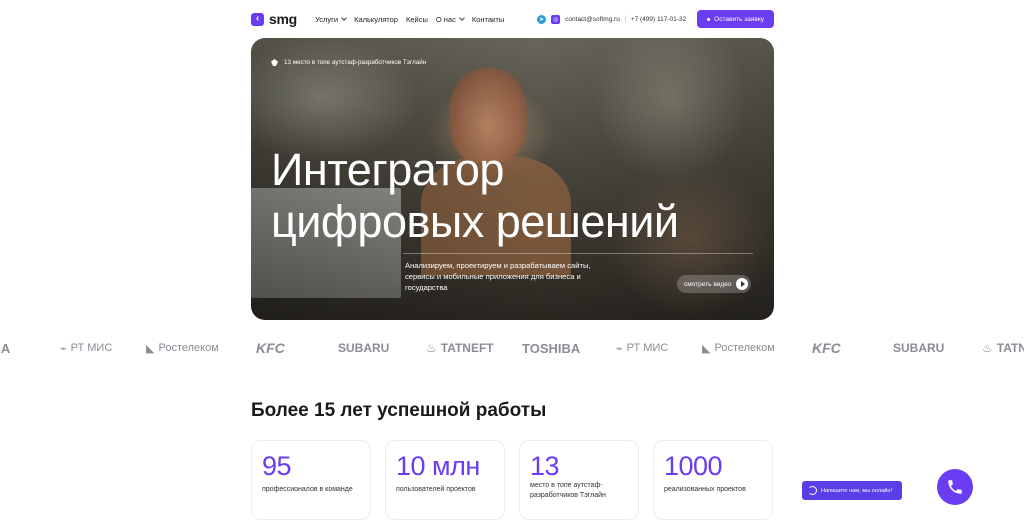 The image size is (1024, 525). Describe the element at coordinates (445, 19) in the screenshot. I see `nav-label: О нас` at that location.